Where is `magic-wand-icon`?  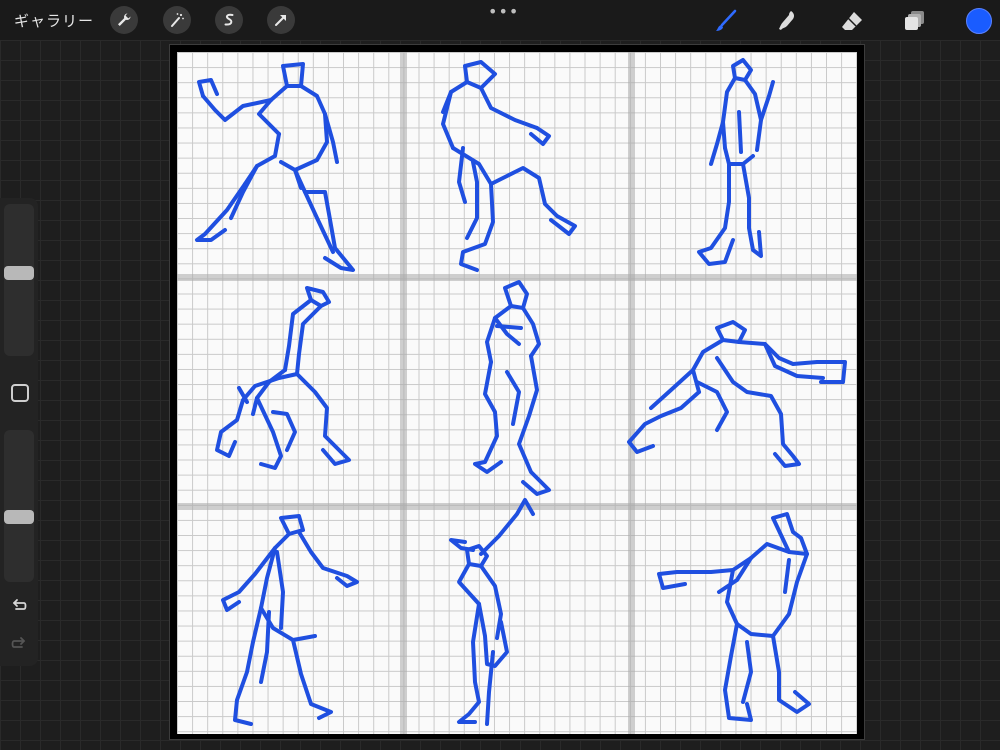
magic-wand-icon is located at coordinates (177, 20).